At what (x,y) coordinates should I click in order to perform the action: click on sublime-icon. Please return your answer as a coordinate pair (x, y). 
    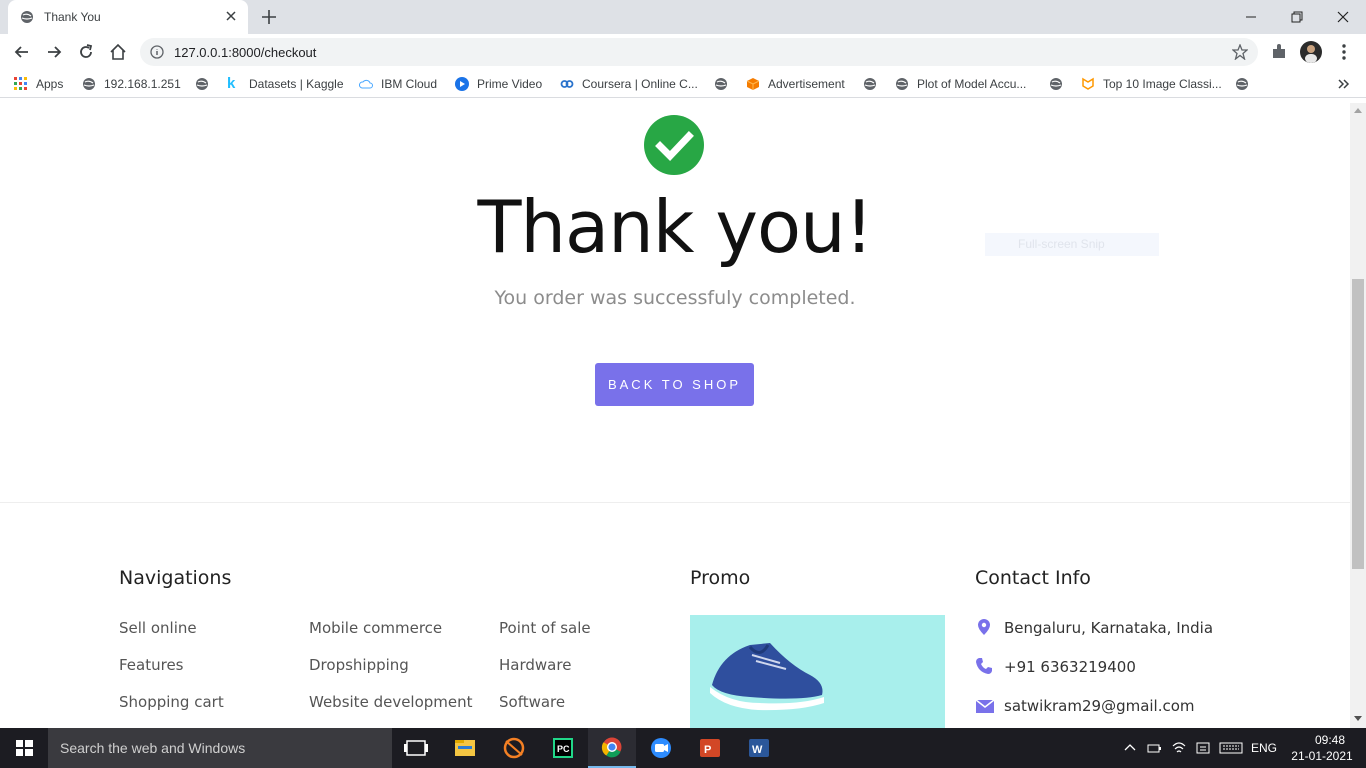
    Looking at the image, I should click on (514, 748).